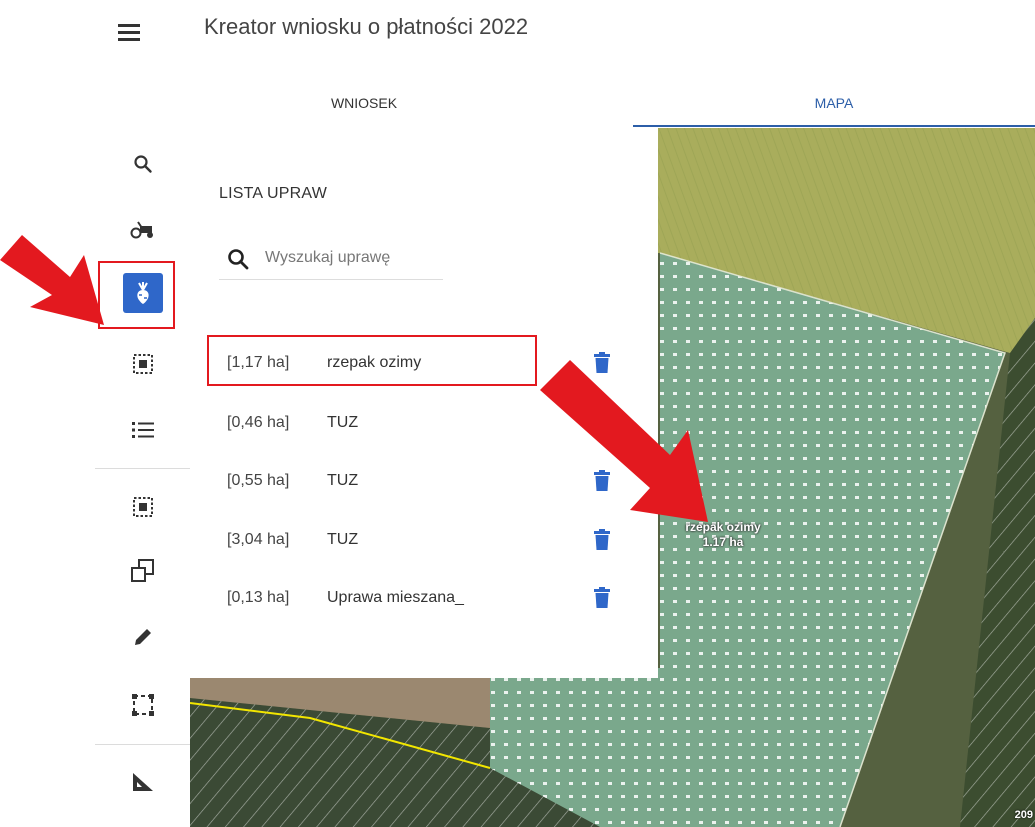 This screenshot has height=827, width=1035. Describe the element at coordinates (273, 193) in the screenshot. I see `panel-title: LISTA UPRAW` at that location.